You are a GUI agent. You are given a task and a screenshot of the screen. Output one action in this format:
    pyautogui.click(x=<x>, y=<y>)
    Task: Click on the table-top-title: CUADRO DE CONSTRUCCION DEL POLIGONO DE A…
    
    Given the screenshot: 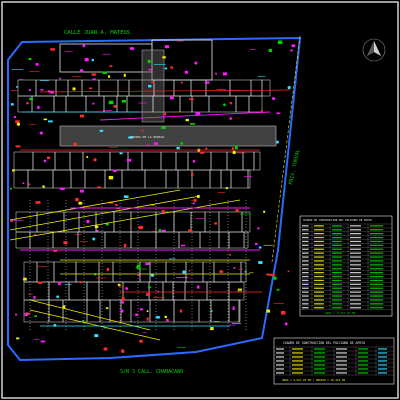 What is the action you would take?
    pyautogui.click(x=337, y=220)
    